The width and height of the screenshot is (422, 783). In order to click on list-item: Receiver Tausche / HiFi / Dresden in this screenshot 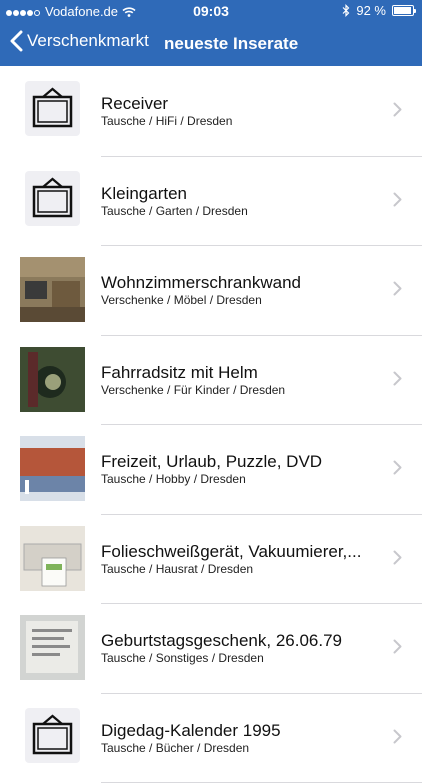, I will do `click(211, 111)`.